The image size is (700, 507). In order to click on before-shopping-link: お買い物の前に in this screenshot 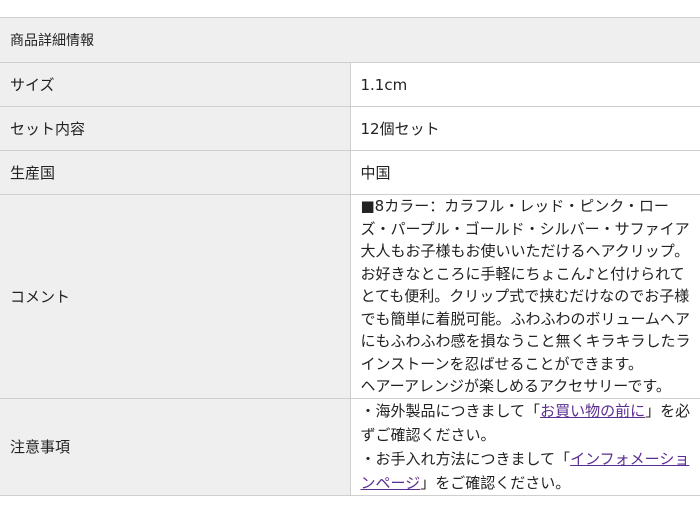, I will do `click(592, 411)`.